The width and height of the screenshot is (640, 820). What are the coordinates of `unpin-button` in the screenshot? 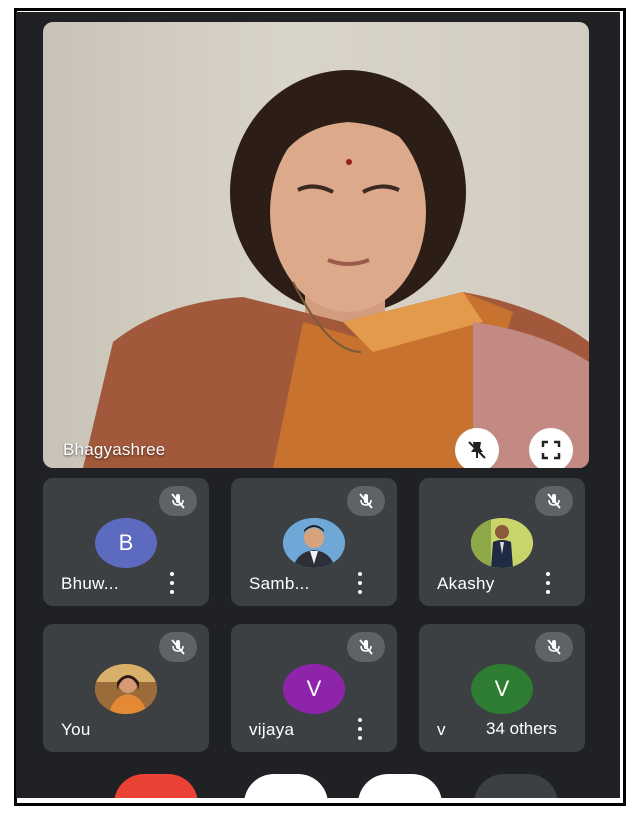 It's located at (477, 448).